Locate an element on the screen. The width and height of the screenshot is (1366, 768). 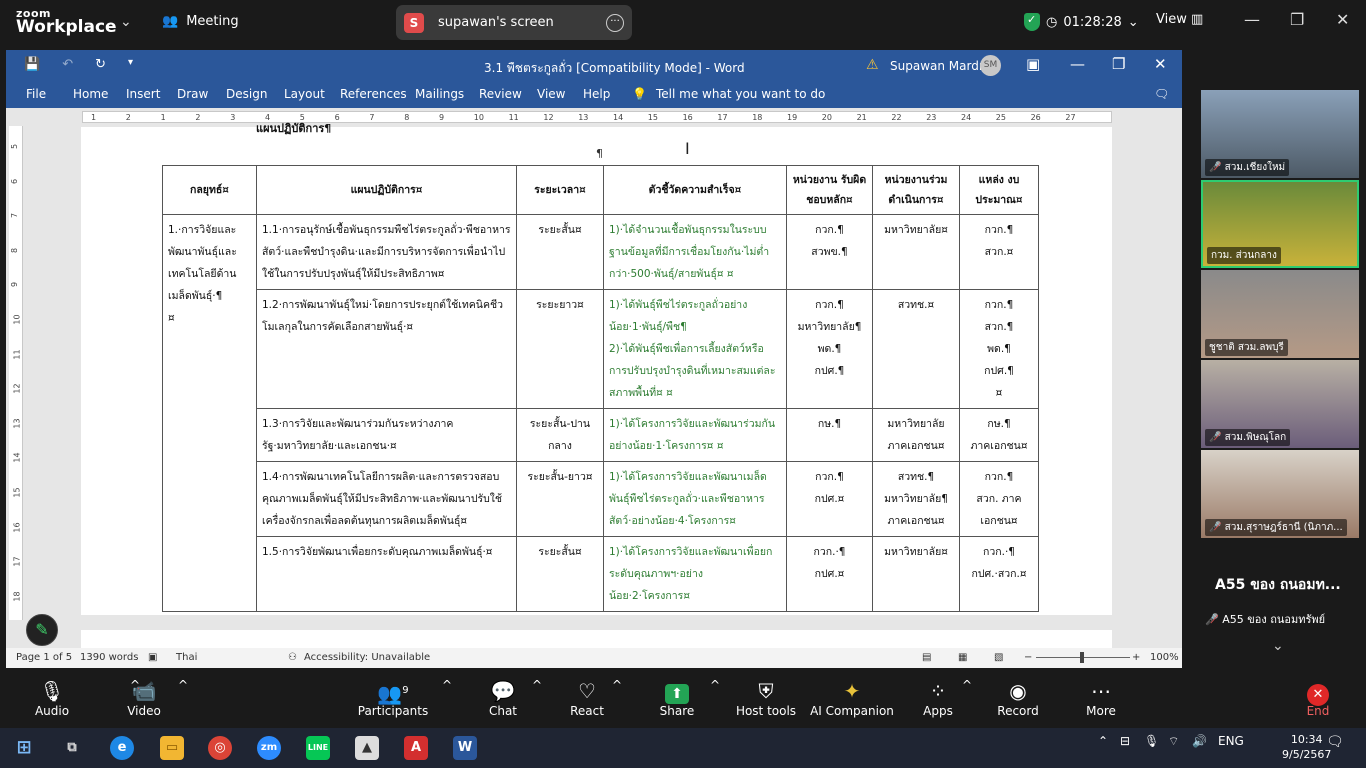
header-duration: ระยะเวลา¤ is located at coordinates (560, 190).